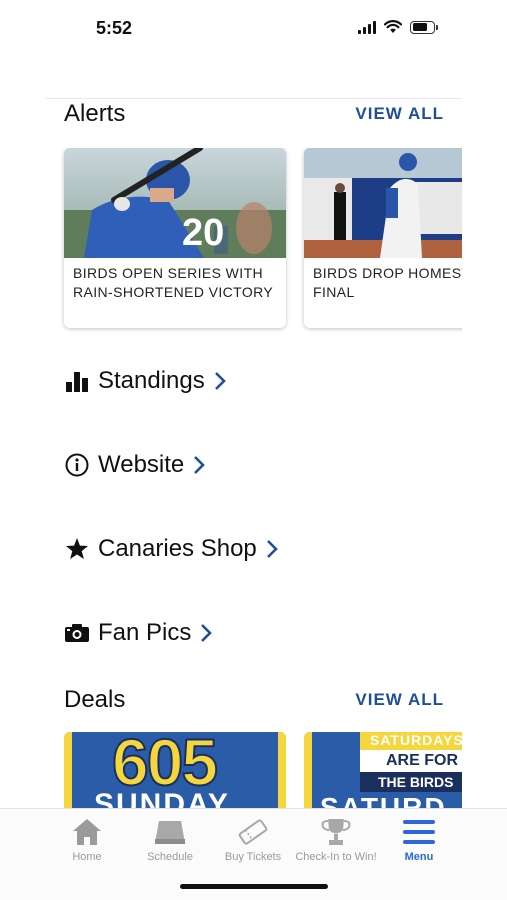  Describe the element at coordinates (175, 770) in the screenshot. I see `deal-card: 605 SUNDAY` at that location.